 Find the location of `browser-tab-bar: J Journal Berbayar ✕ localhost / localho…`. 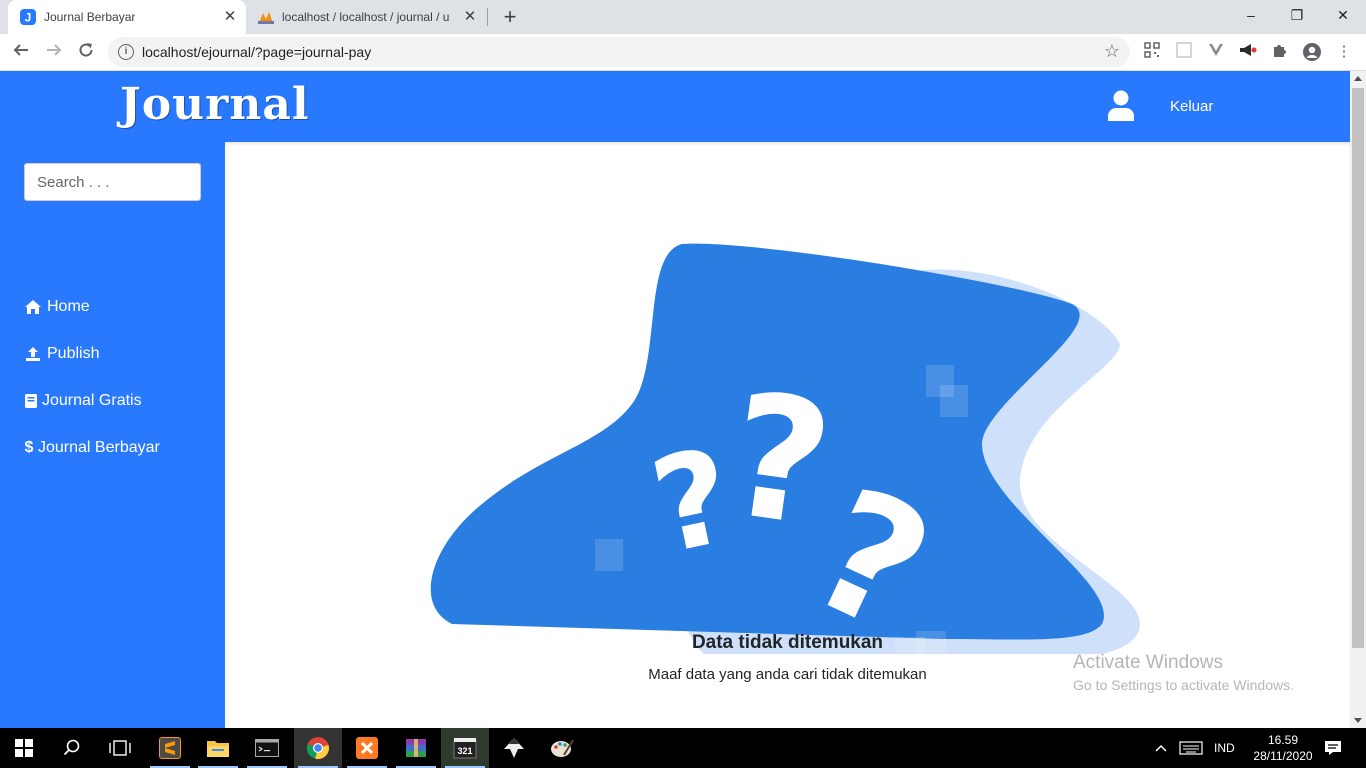

browser-tab-bar: J Journal Berbayar ✕ localhost / localho… is located at coordinates (683, 17).